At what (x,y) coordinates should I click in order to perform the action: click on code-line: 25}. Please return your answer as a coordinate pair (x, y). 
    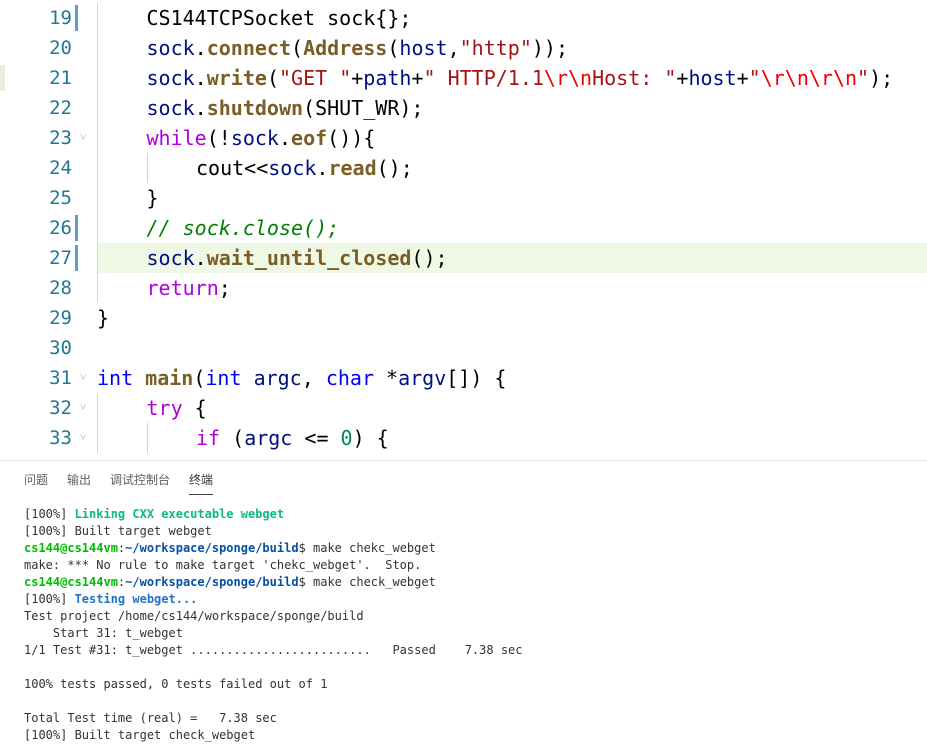
    Looking at the image, I should click on (463, 198).